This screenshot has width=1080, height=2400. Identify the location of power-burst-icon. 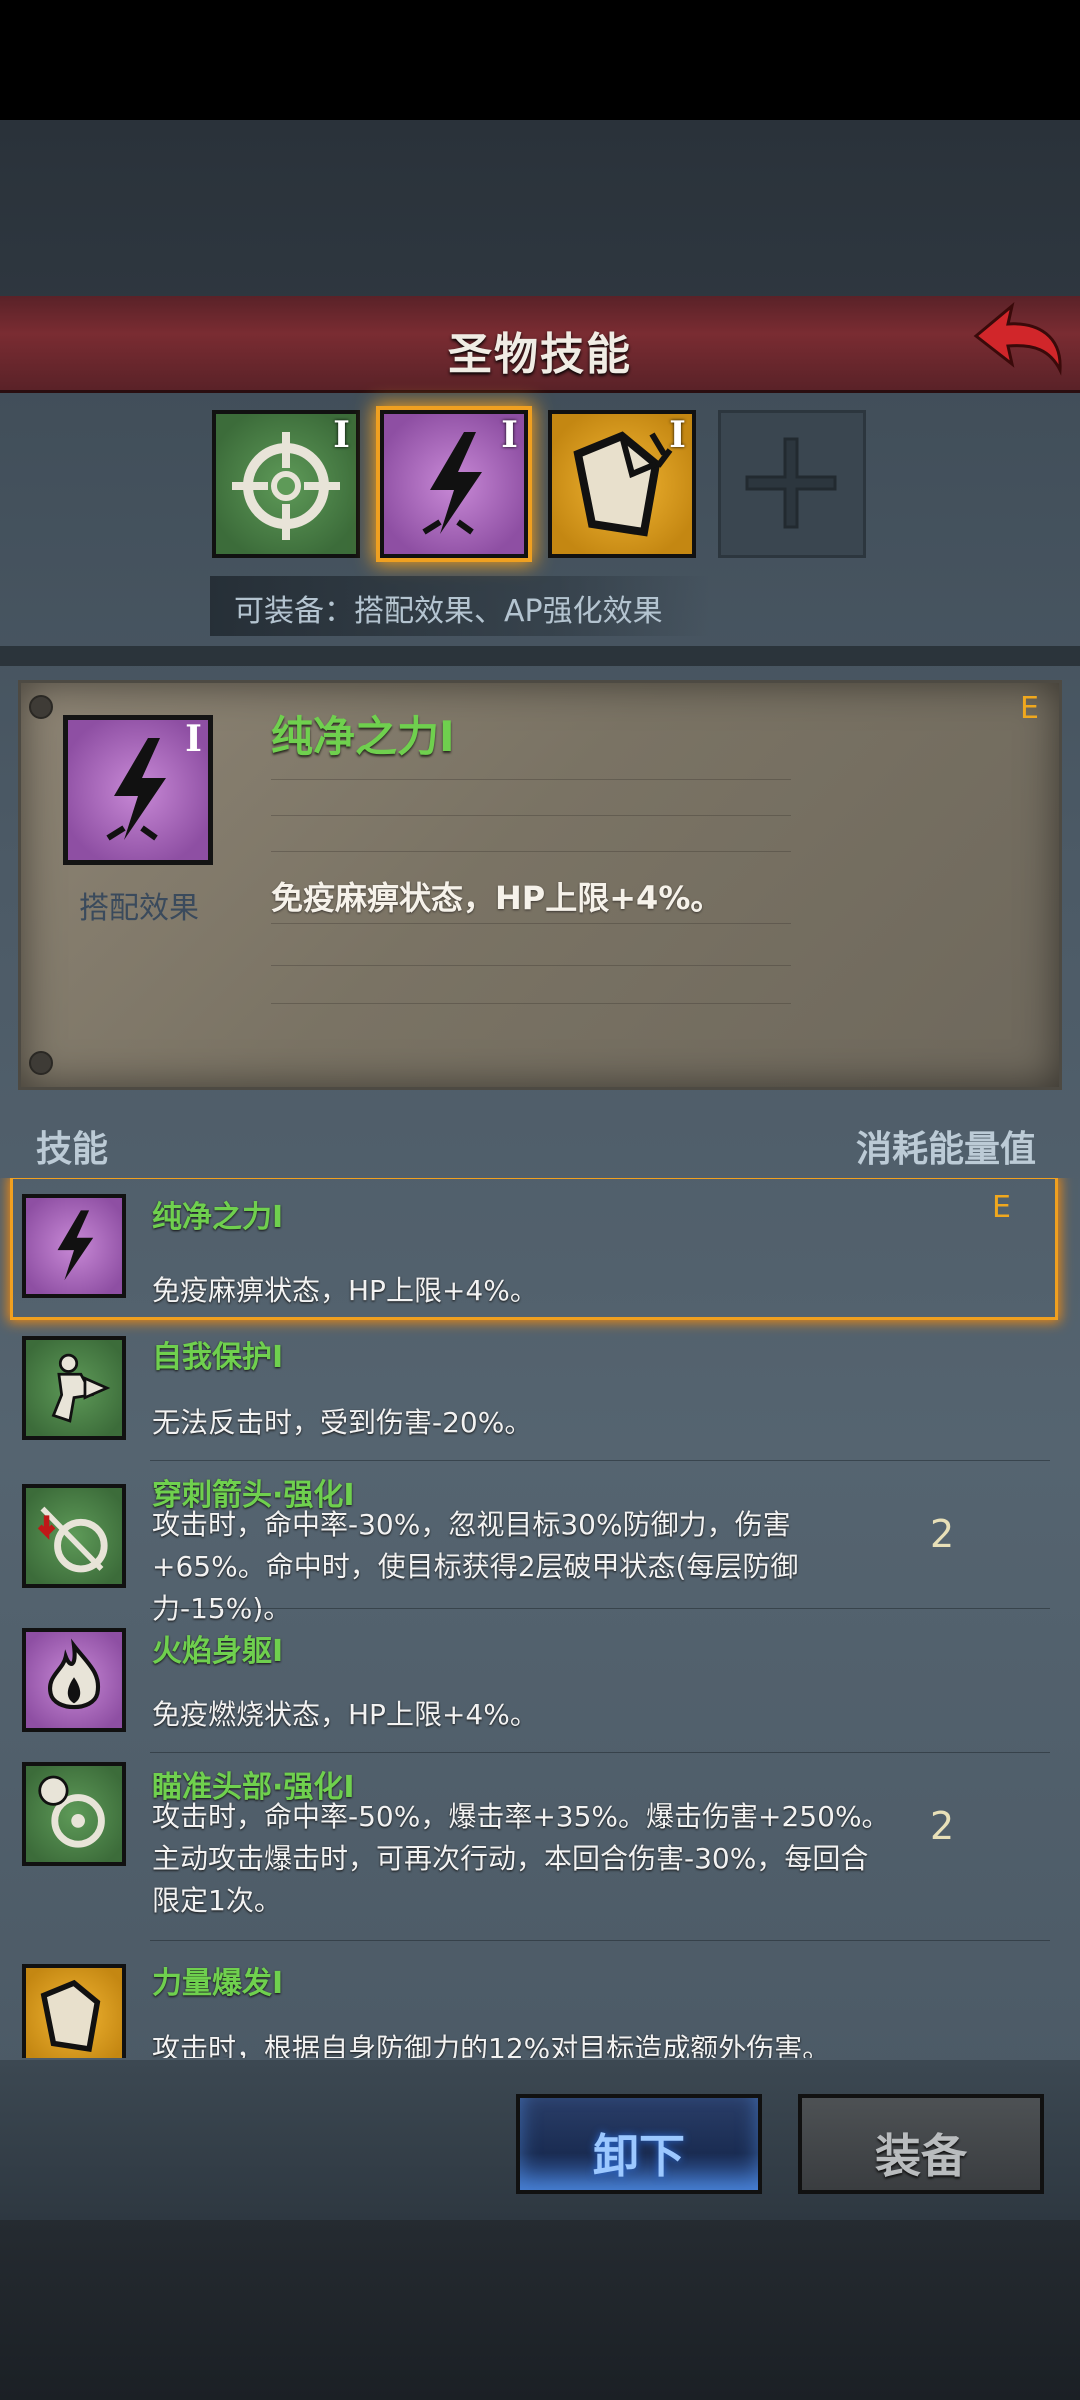
(74, 2011).